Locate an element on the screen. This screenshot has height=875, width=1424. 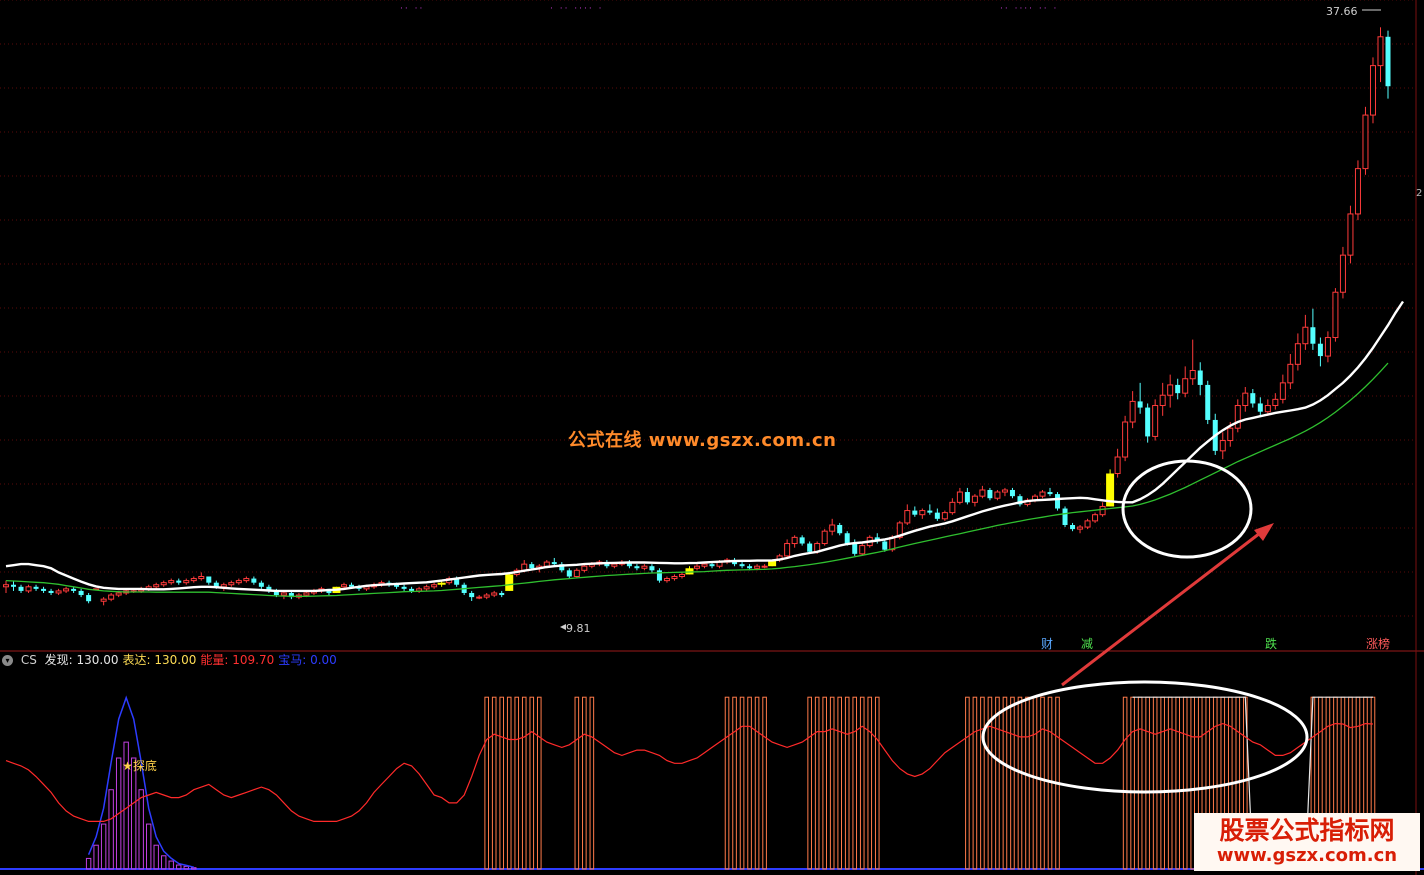
signal-candle is located at coordinates (509, 582).